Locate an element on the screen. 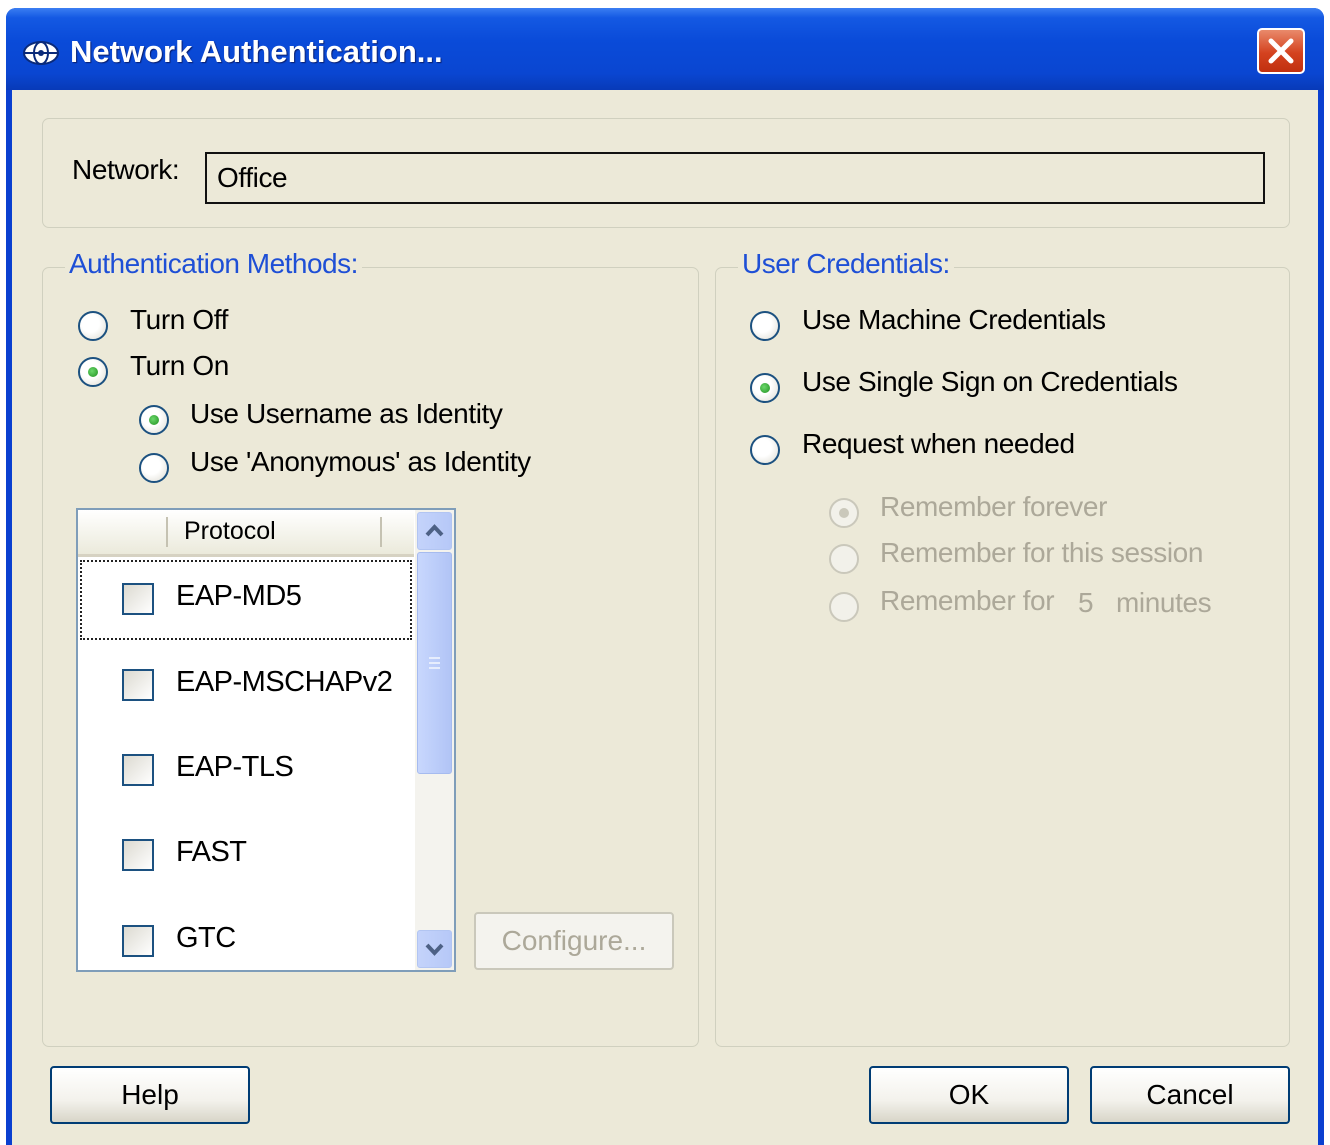 The height and width of the screenshot is (1145, 1330). request-when-needed-radio is located at coordinates (765, 450).